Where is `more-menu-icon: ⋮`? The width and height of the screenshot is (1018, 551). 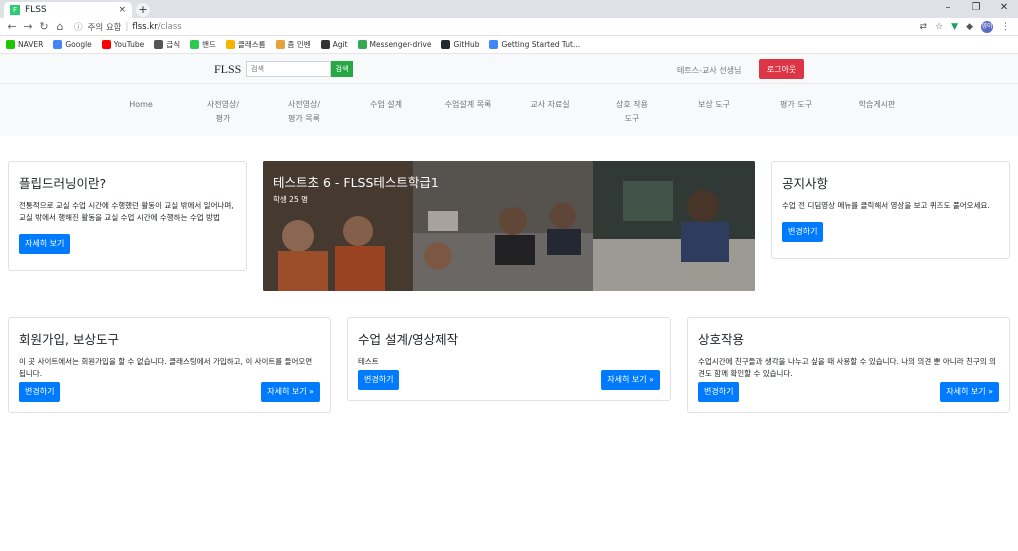 more-menu-icon: ⋮ is located at coordinates (1005, 27).